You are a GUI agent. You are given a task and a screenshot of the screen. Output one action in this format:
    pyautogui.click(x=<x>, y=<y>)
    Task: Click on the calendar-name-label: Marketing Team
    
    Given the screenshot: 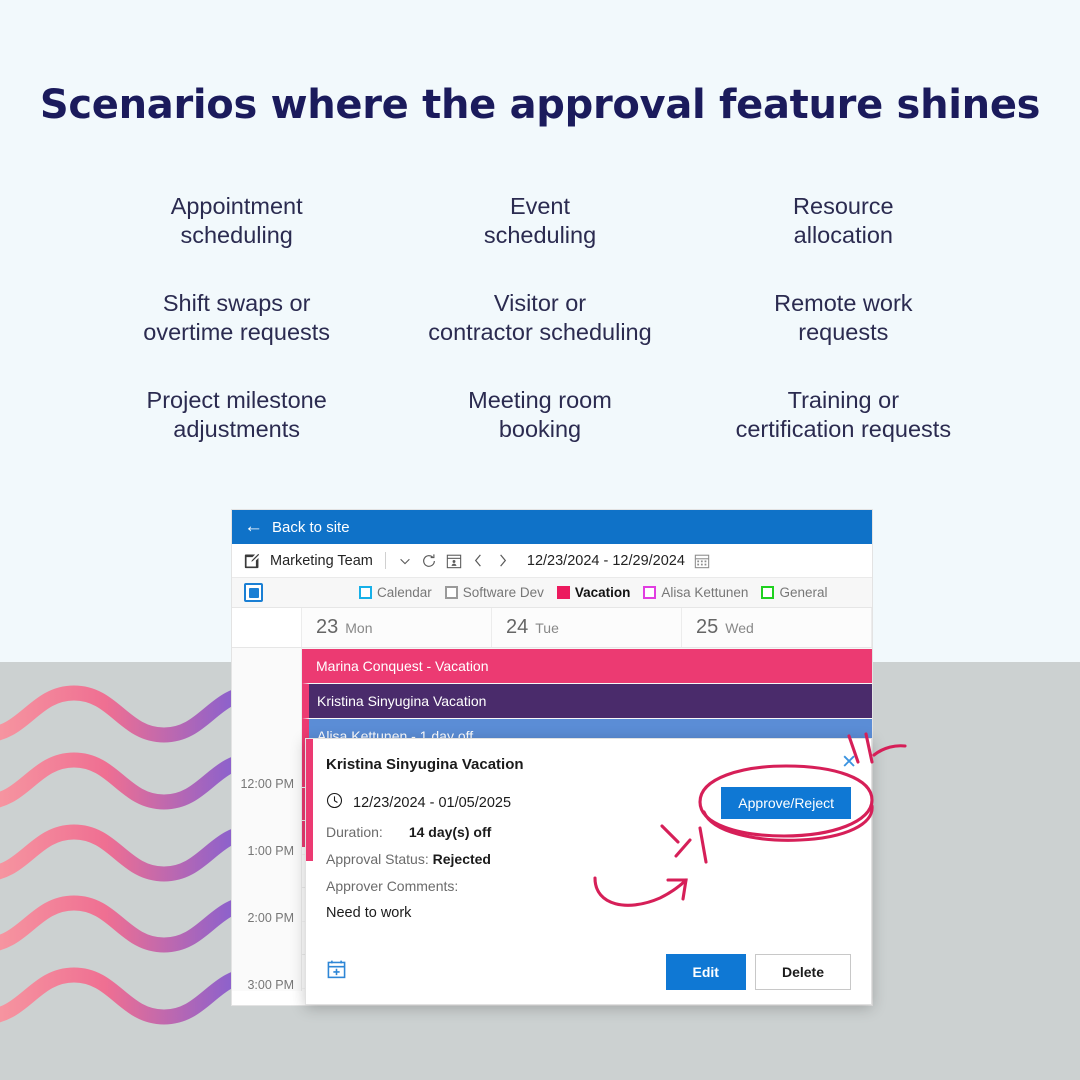 What is the action you would take?
    pyautogui.click(x=321, y=560)
    